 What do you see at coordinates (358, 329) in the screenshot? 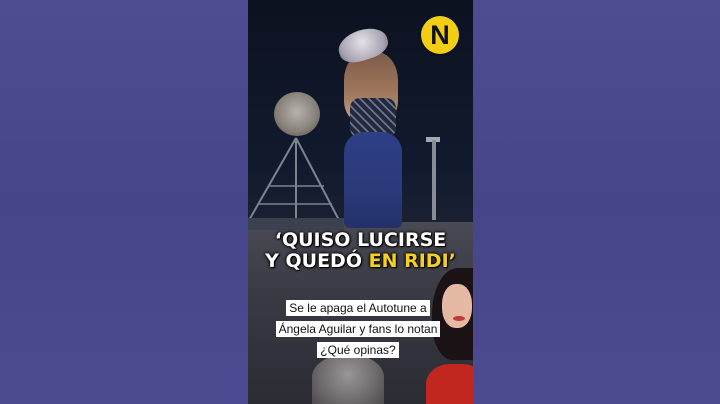
I see `caption-line-2: Ángela Aguilar y fans lo notan` at bounding box center [358, 329].